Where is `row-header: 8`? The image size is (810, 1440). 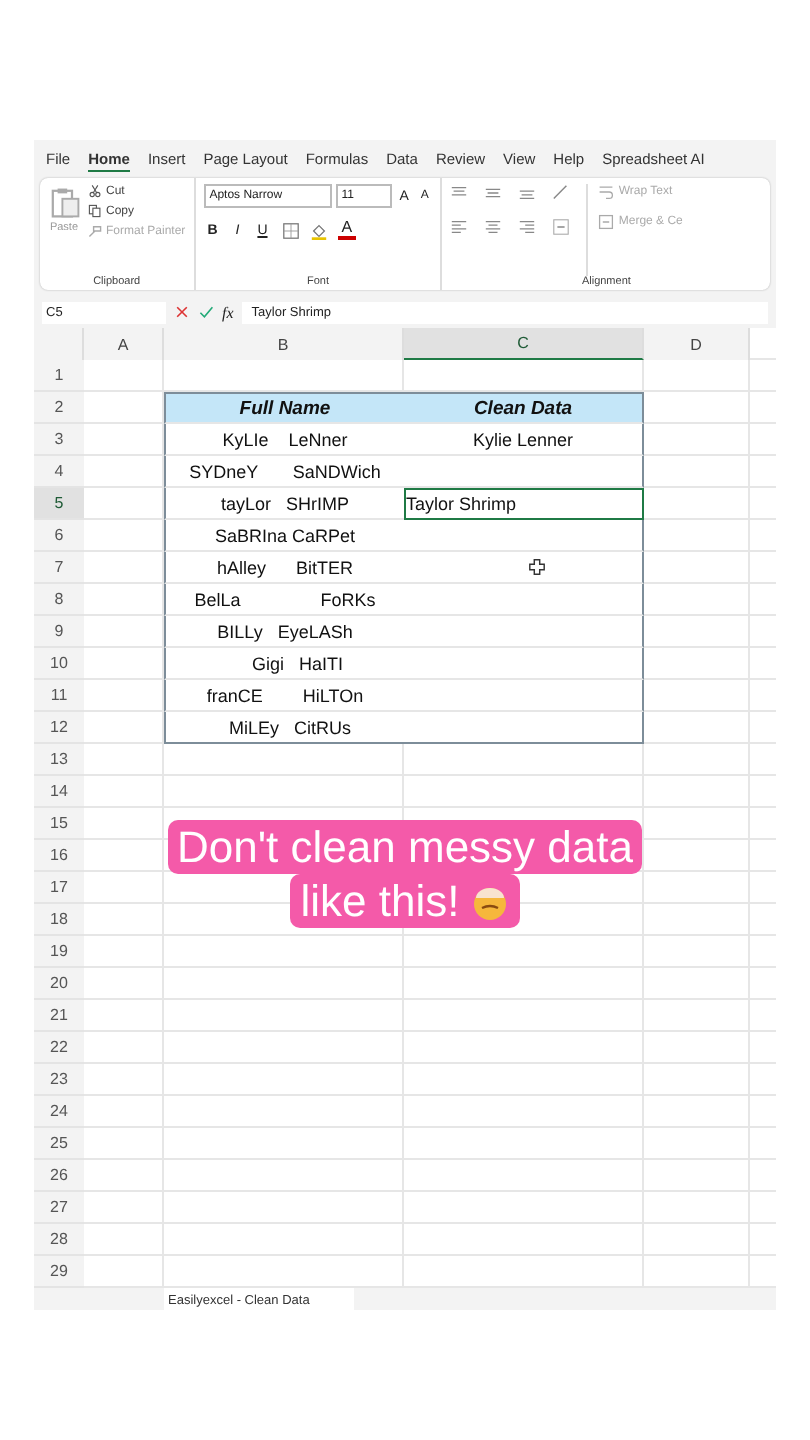
row-header: 8 is located at coordinates (59, 600).